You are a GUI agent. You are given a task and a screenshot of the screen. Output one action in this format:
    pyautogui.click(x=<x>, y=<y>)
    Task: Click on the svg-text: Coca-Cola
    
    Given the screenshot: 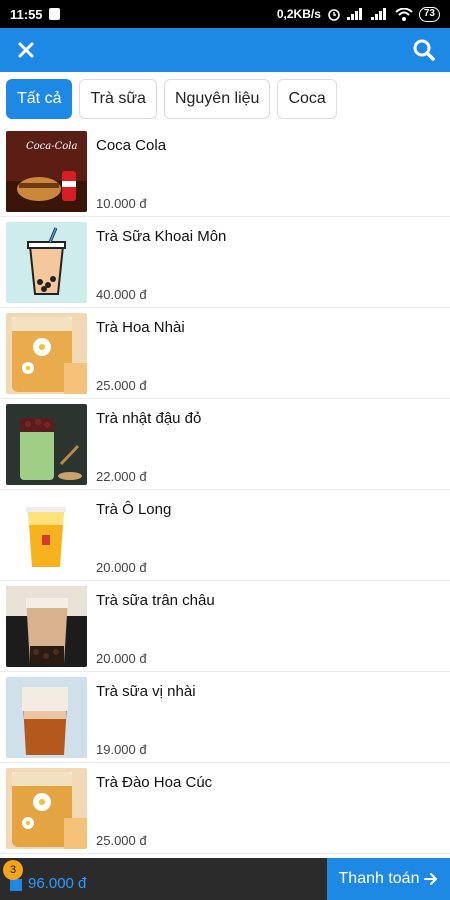 What is the action you would take?
    pyautogui.click(x=51, y=146)
    